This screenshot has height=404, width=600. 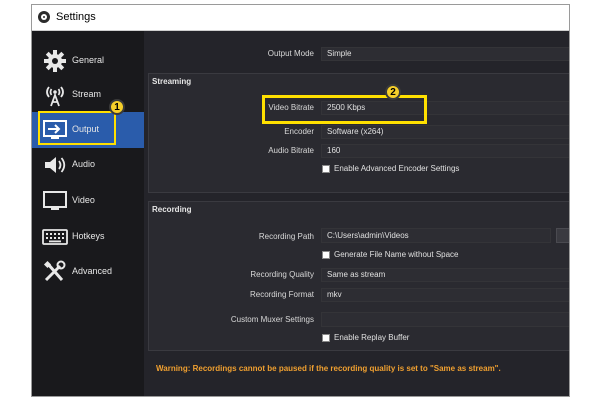 What do you see at coordinates (291, 150) in the screenshot?
I see `audio-bitrate-label: Audio Bitrate` at bounding box center [291, 150].